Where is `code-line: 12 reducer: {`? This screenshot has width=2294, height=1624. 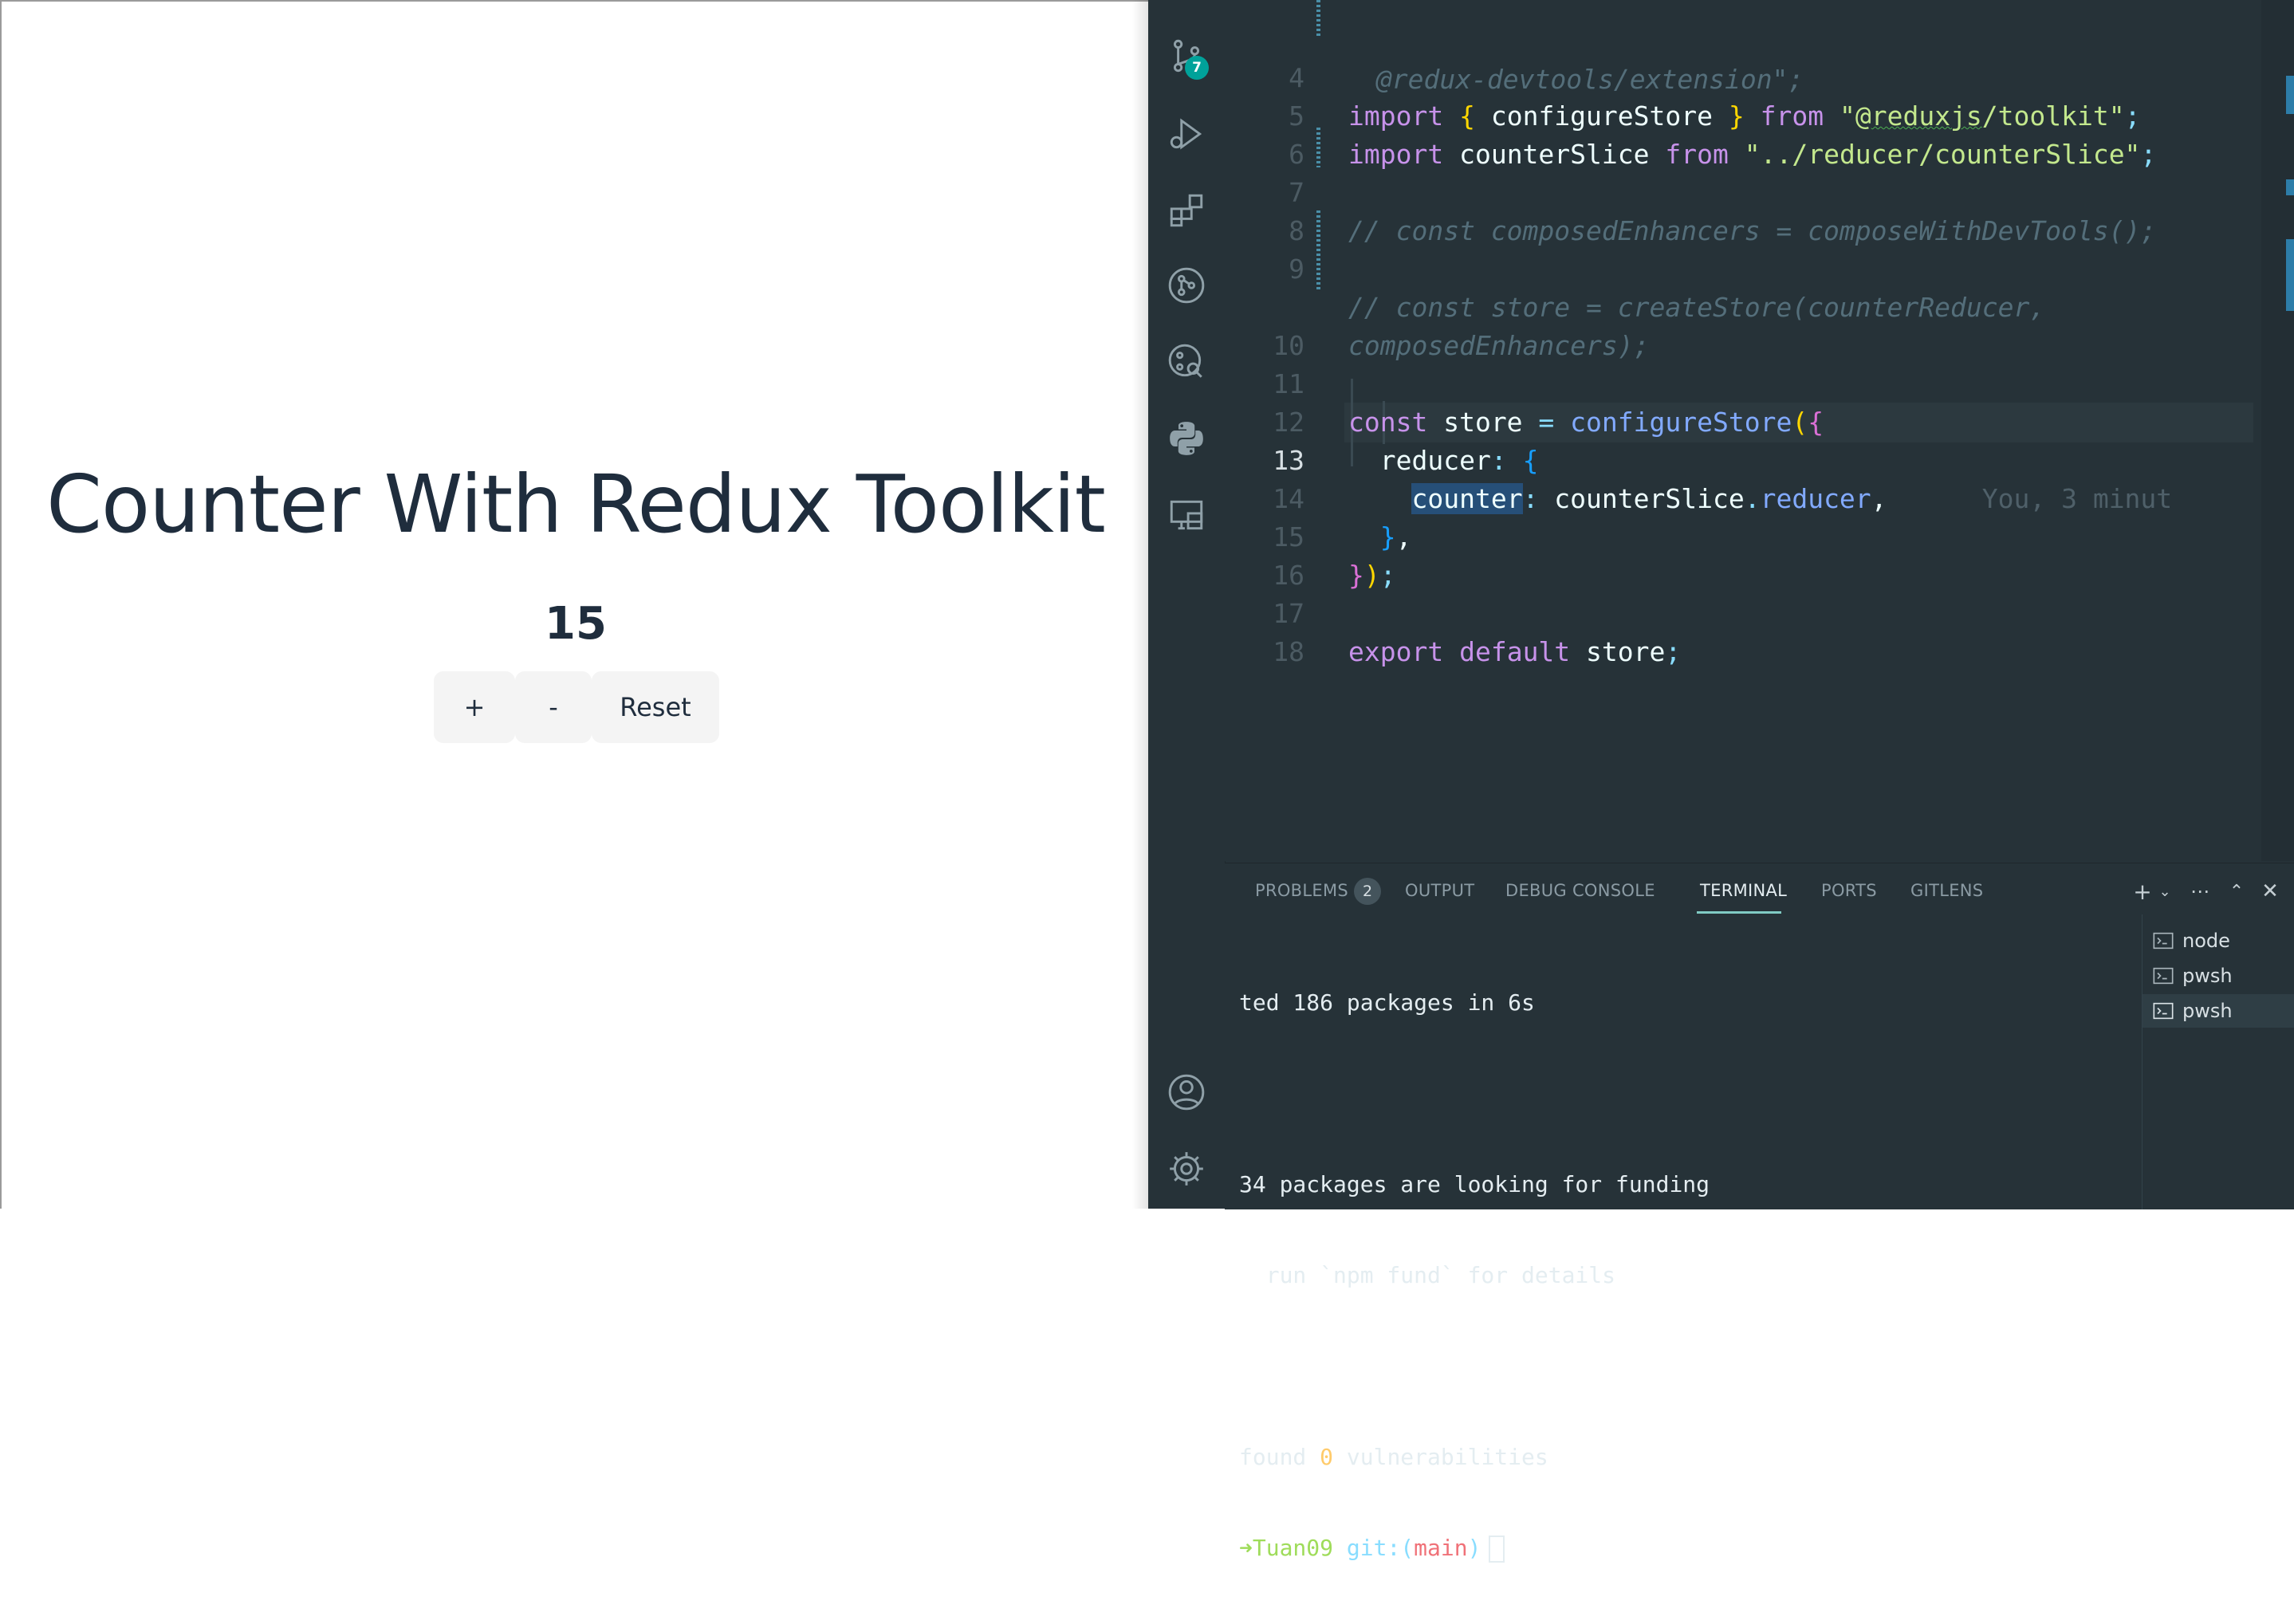 code-line: 12 reducer: { is located at coordinates (1743, 421).